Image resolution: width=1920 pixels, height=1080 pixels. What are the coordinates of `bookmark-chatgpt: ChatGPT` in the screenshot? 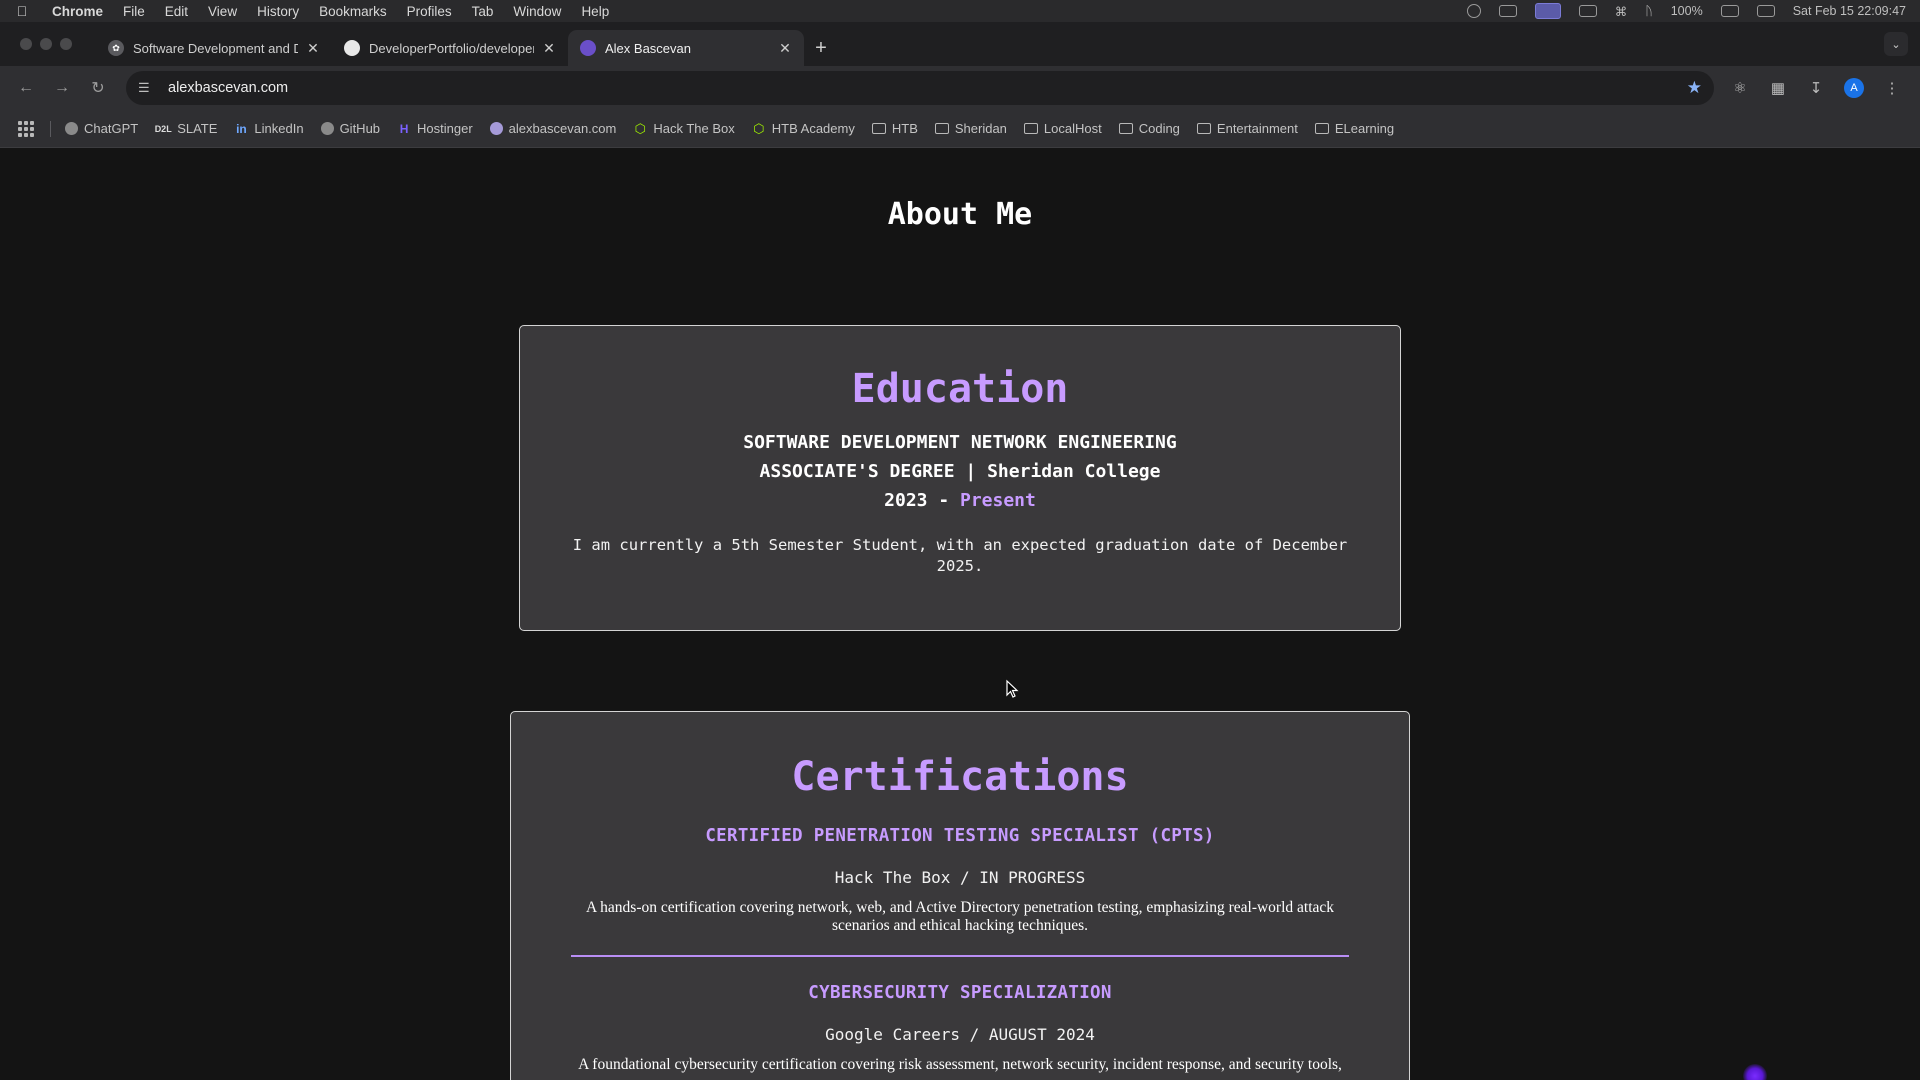 It's located at (101, 128).